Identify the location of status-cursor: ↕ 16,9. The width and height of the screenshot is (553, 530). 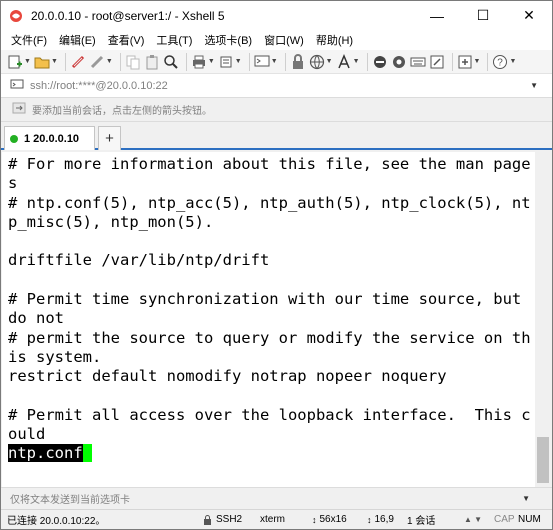
(387, 519).